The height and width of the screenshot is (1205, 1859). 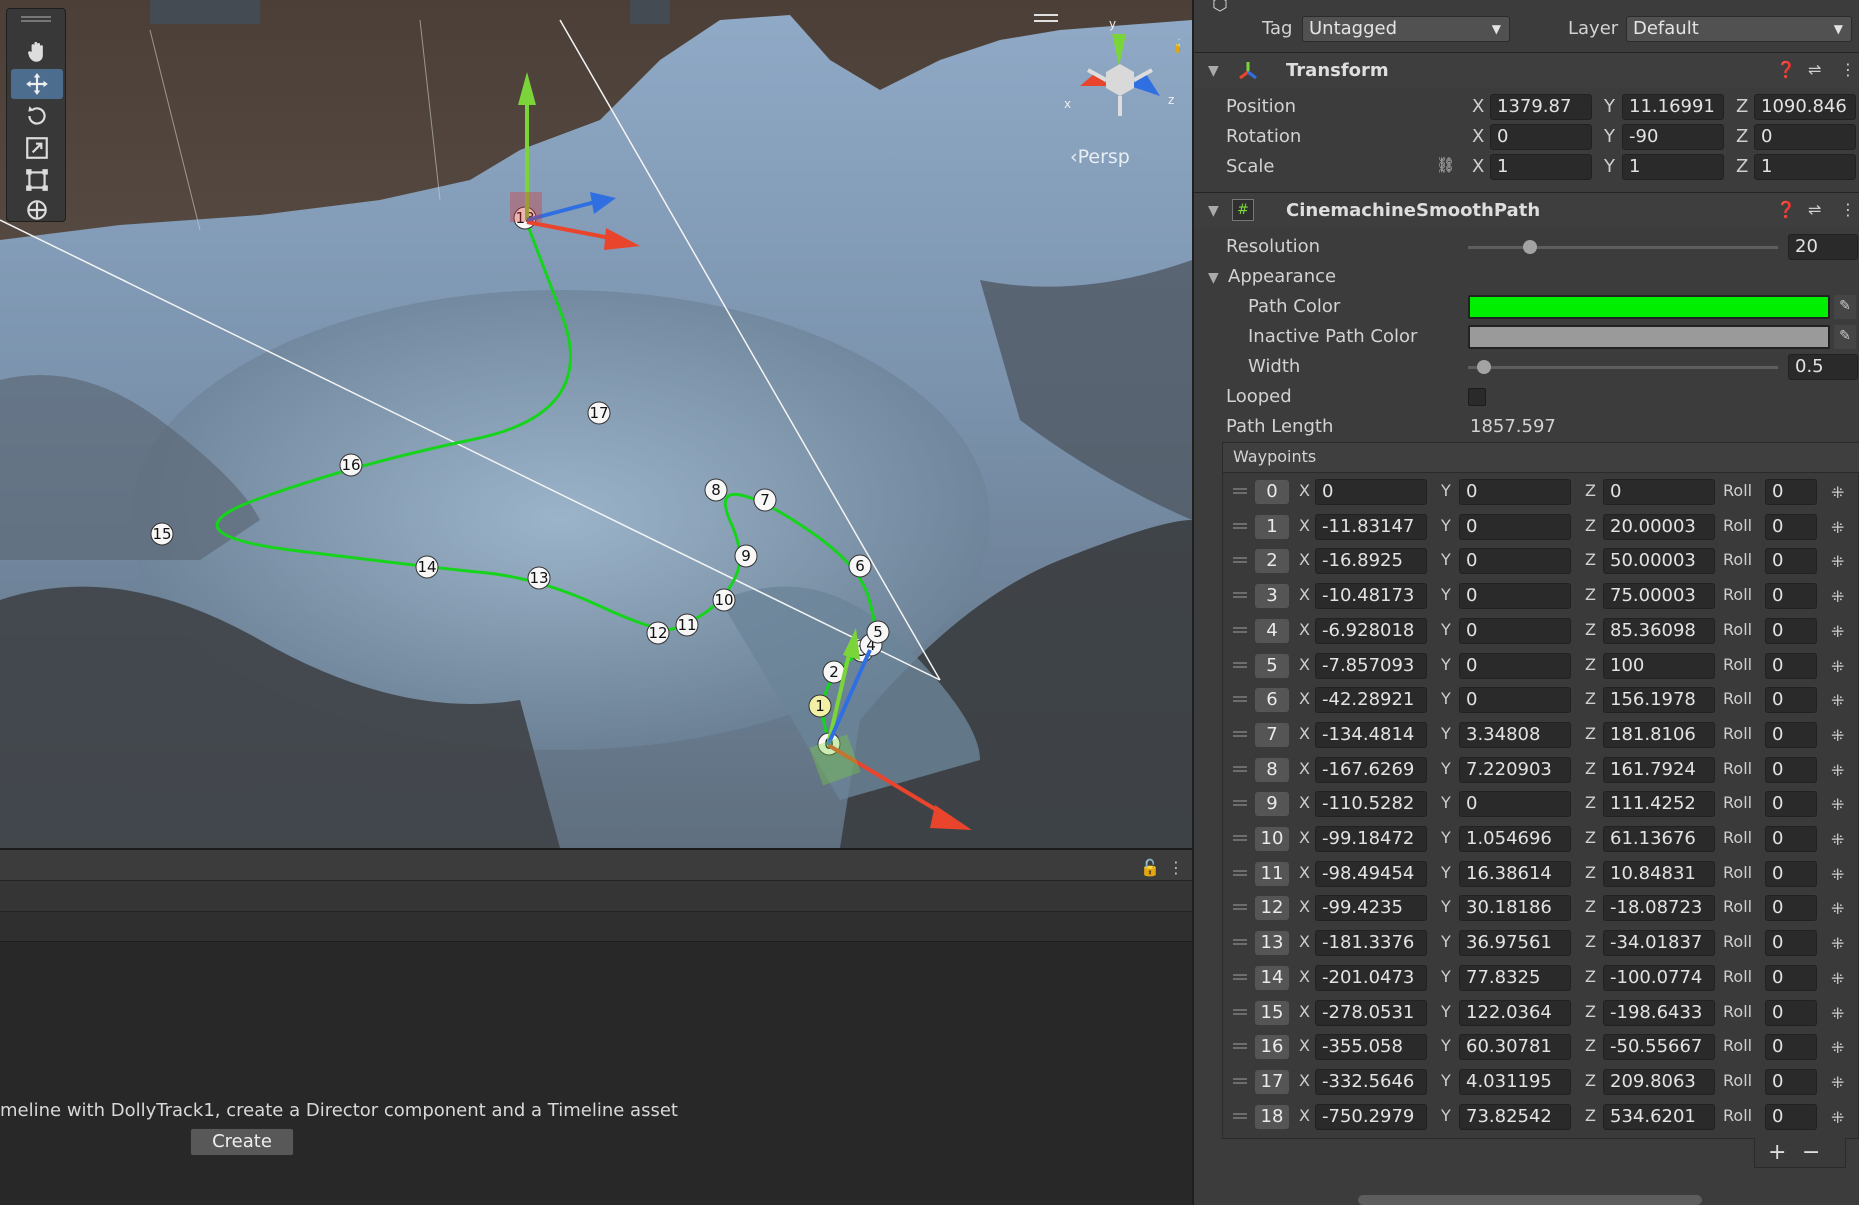 I want to click on waypoint-row: 9 X -110.5282 Y 0 Z 111.4252 Roll 0 ⁜, so click(x=1541, y=804).